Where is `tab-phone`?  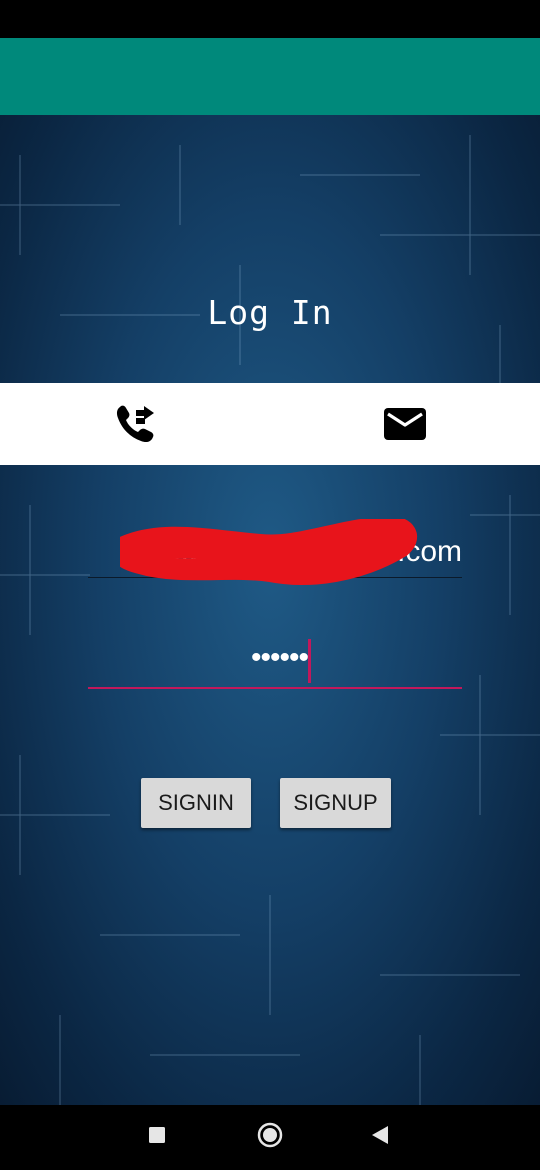
tab-phone is located at coordinates (135, 424).